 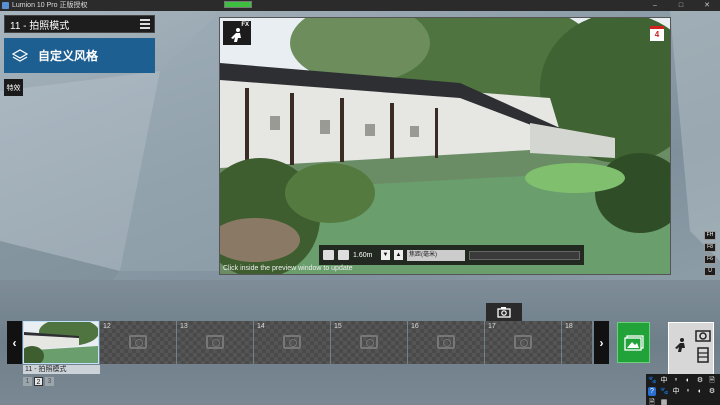 I want to click on photo-filmstrip: 12 13 14 15 16 17 18, so click(x=306, y=342).